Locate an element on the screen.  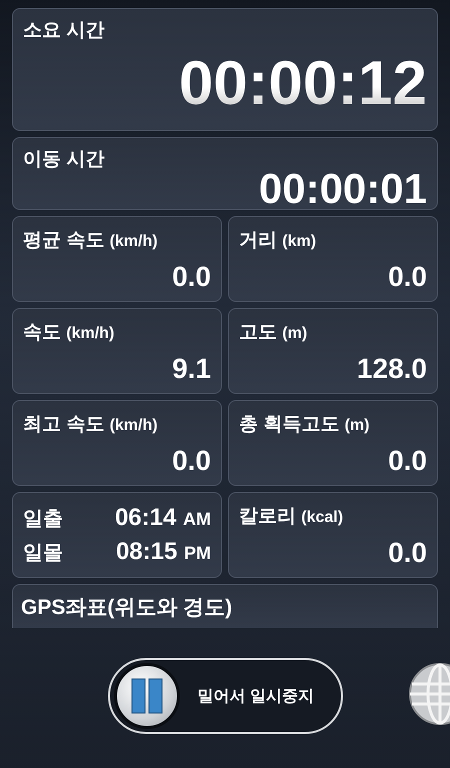
stat-label: 평균 속도 (km/h) is located at coordinates (91, 241).